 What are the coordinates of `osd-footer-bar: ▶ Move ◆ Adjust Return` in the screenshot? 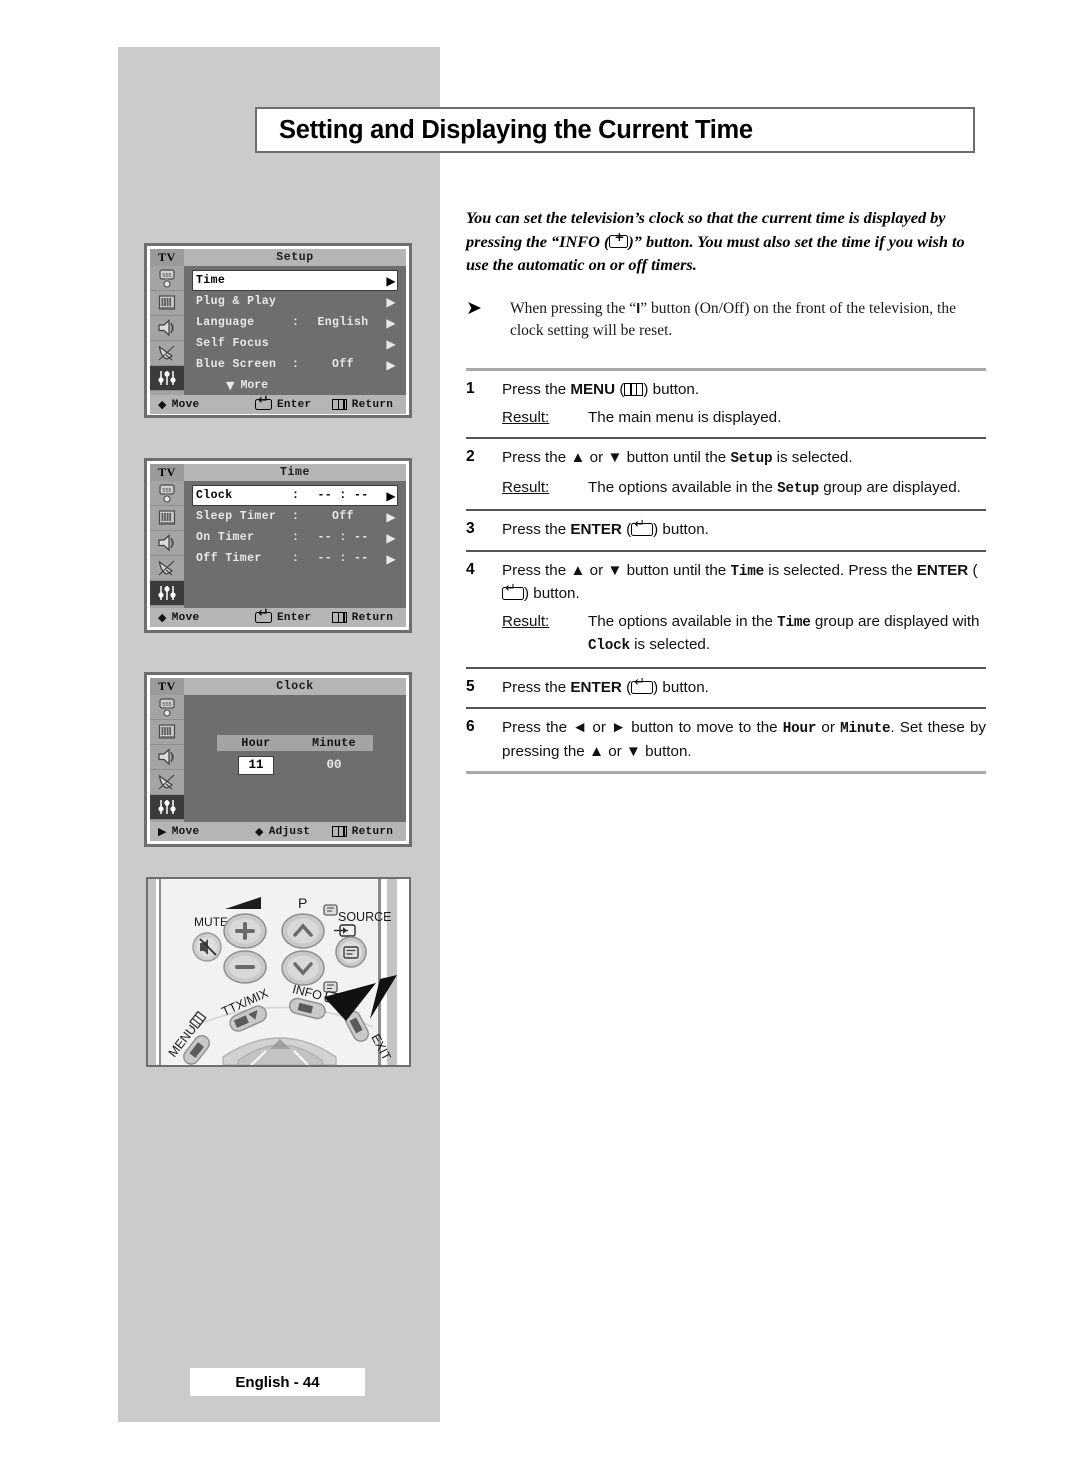 It's located at (278, 831).